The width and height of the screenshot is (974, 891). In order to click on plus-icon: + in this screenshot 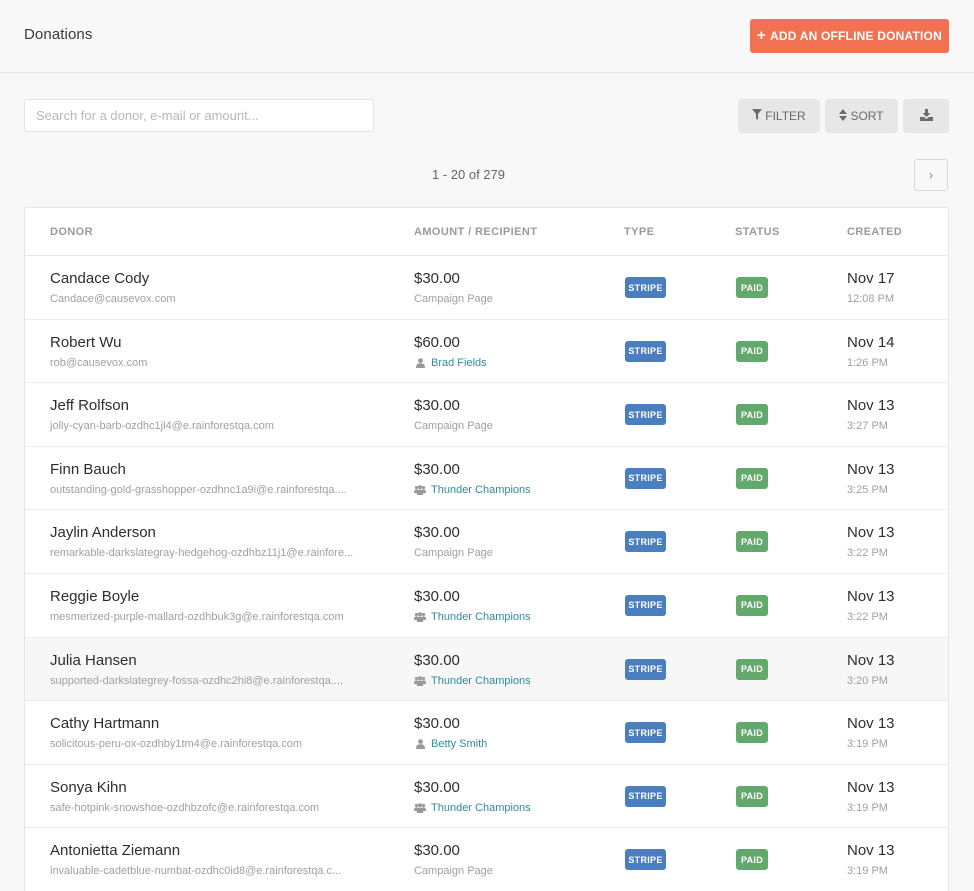, I will do `click(762, 35)`.